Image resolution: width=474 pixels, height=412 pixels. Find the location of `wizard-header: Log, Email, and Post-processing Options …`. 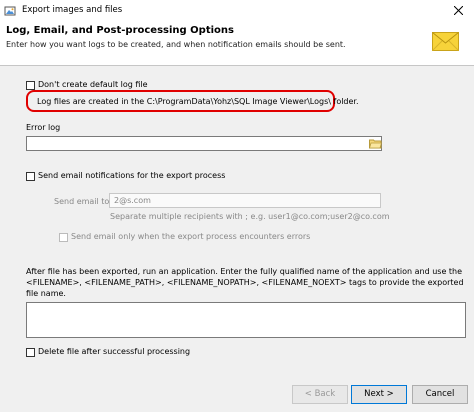

wizard-header: Log, Email, and Post-processing Options … is located at coordinates (237, 43).